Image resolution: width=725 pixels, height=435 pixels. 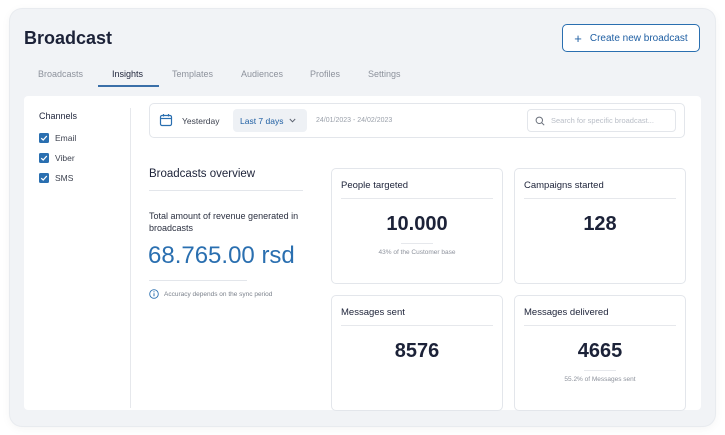 I want to click on accuracy-note: Accuracy depends on the sync period, so click(x=210, y=294).